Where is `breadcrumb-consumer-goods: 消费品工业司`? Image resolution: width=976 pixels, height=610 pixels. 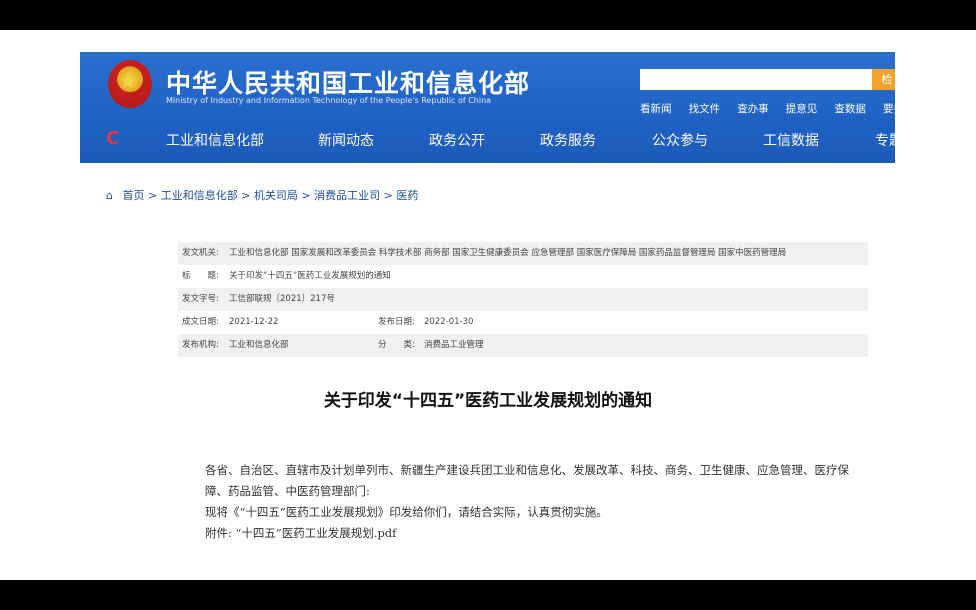 breadcrumb-consumer-goods: 消费品工业司 is located at coordinates (347, 195).